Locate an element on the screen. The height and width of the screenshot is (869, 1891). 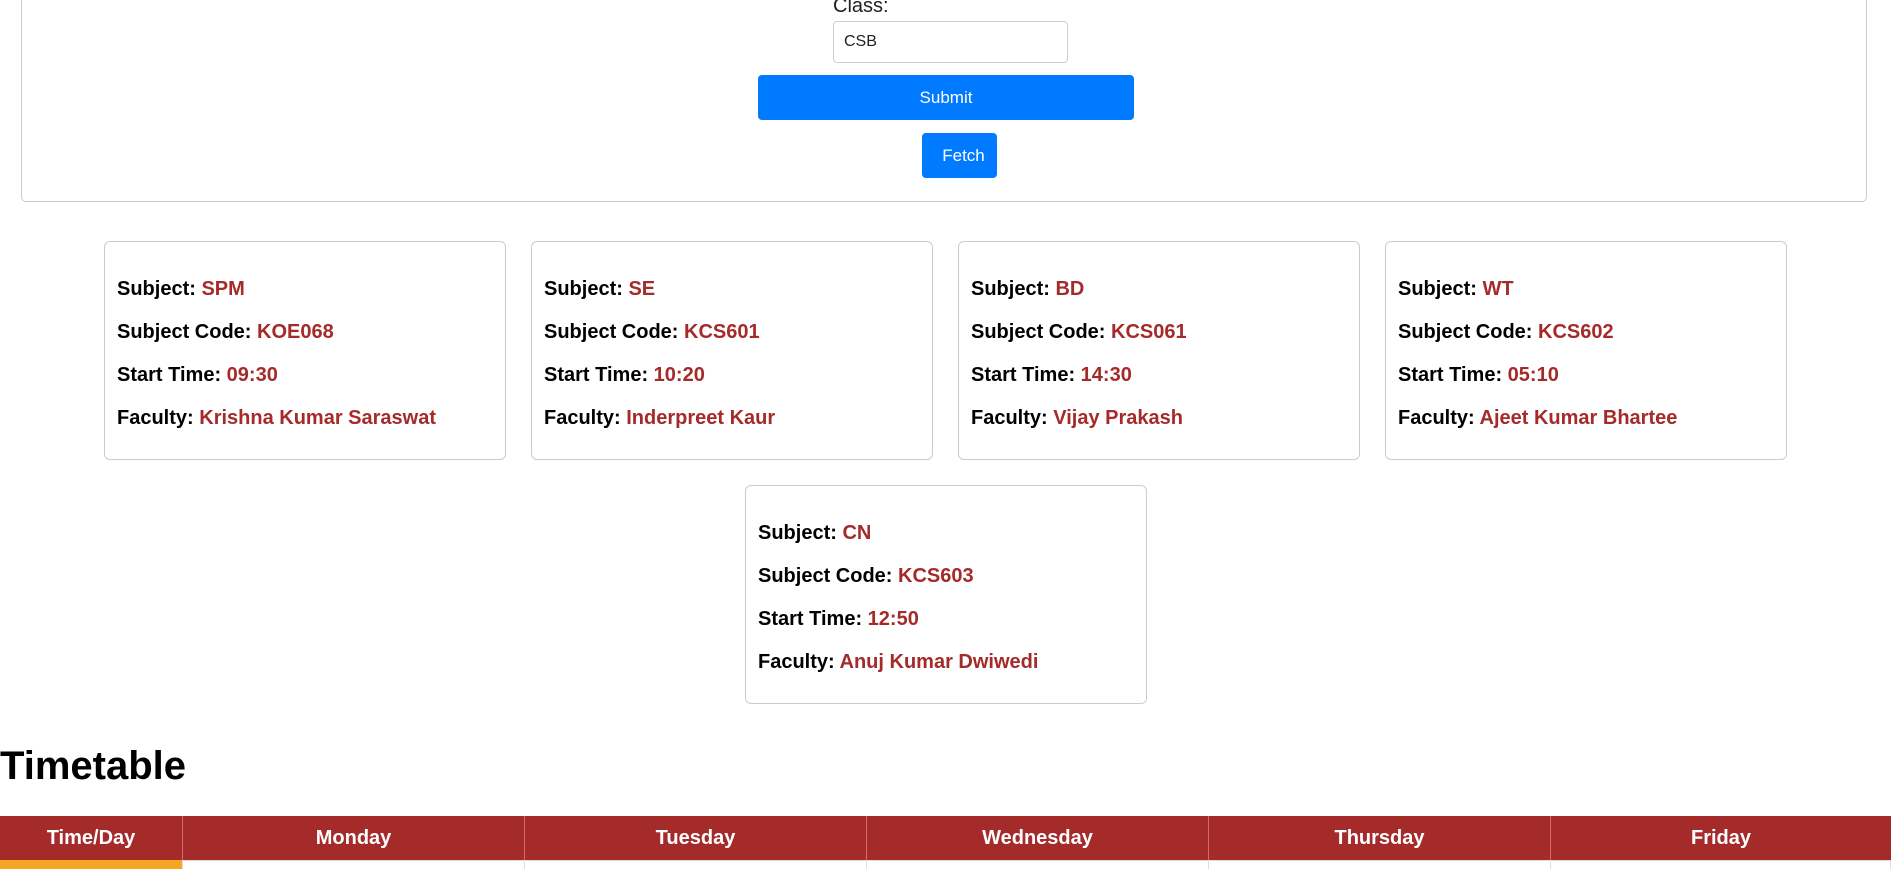
faculty-row: Faculty: Anuj Kumar Dwiwedi is located at coordinates (946, 662).